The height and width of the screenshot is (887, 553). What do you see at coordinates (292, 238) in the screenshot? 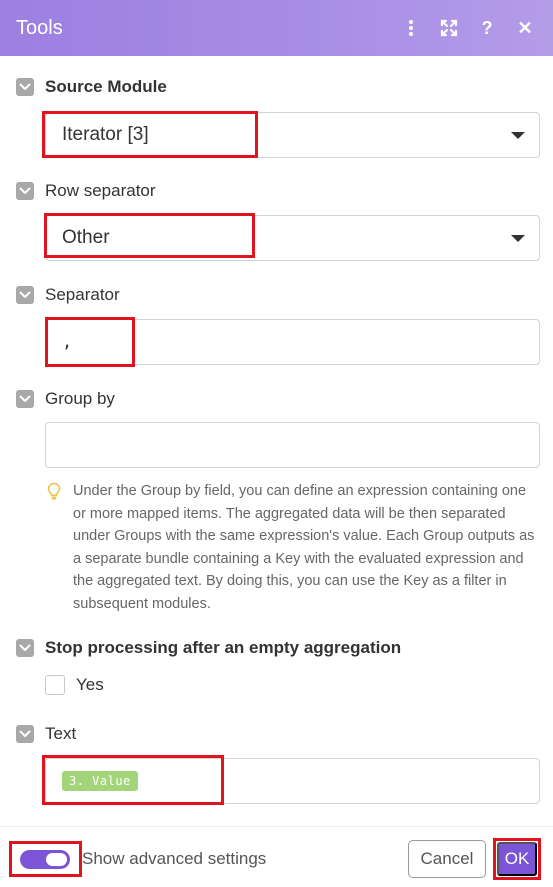
I see `row-separator-select: Other` at bounding box center [292, 238].